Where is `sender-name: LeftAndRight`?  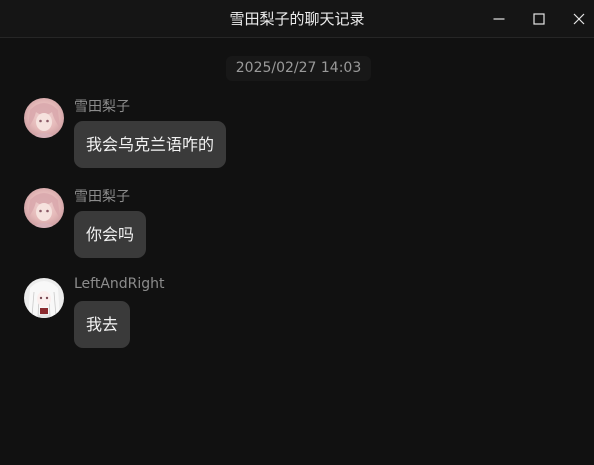
sender-name: LeftAndRight is located at coordinates (119, 284).